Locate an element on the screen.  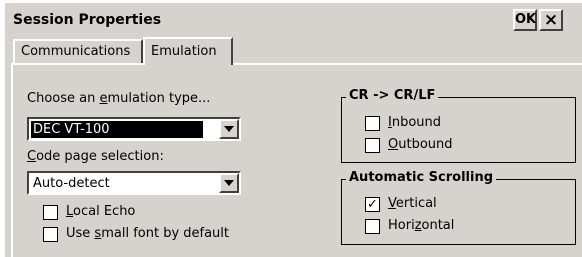
outbound-checkbox is located at coordinates (372, 145).